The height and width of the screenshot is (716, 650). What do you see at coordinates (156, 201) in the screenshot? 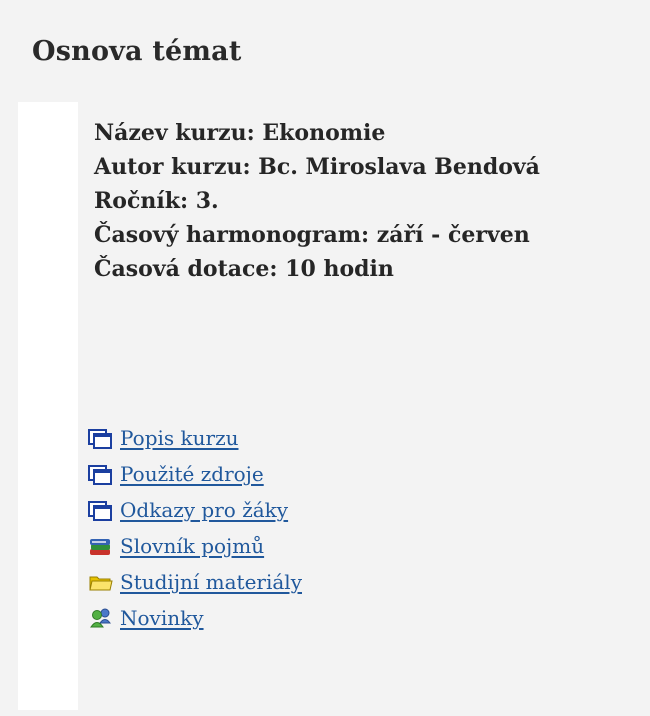
I see `course-grade: Ročník: 3.` at bounding box center [156, 201].